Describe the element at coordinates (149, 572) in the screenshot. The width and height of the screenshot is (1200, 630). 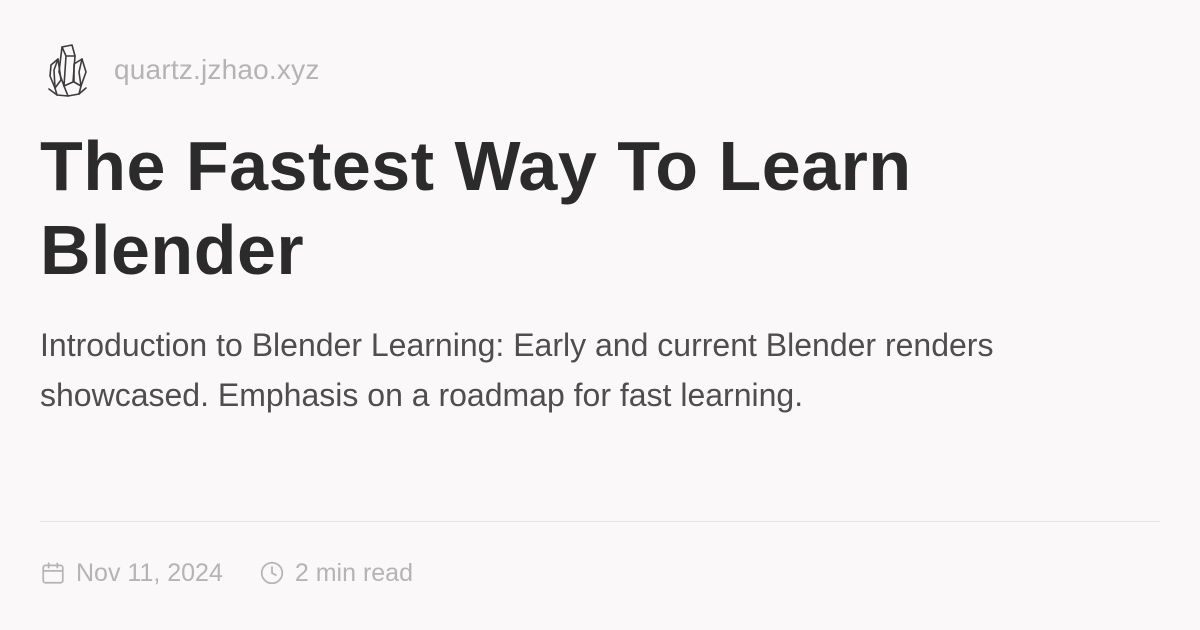
I see `publish-date: Nov 11, 2024` at that location.